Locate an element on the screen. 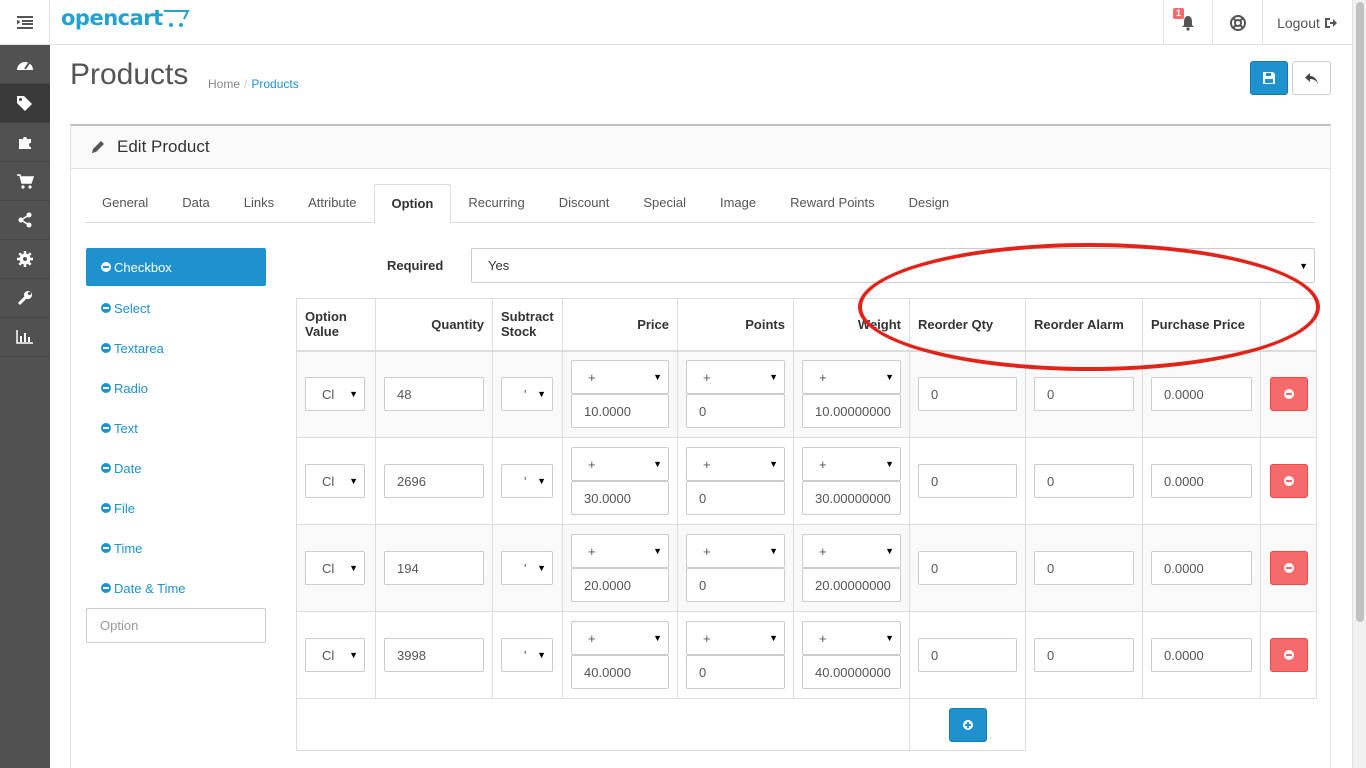 The width and height of the screenshot is (1366, 768). tab-option: Option is located at coordinates (412, 204).